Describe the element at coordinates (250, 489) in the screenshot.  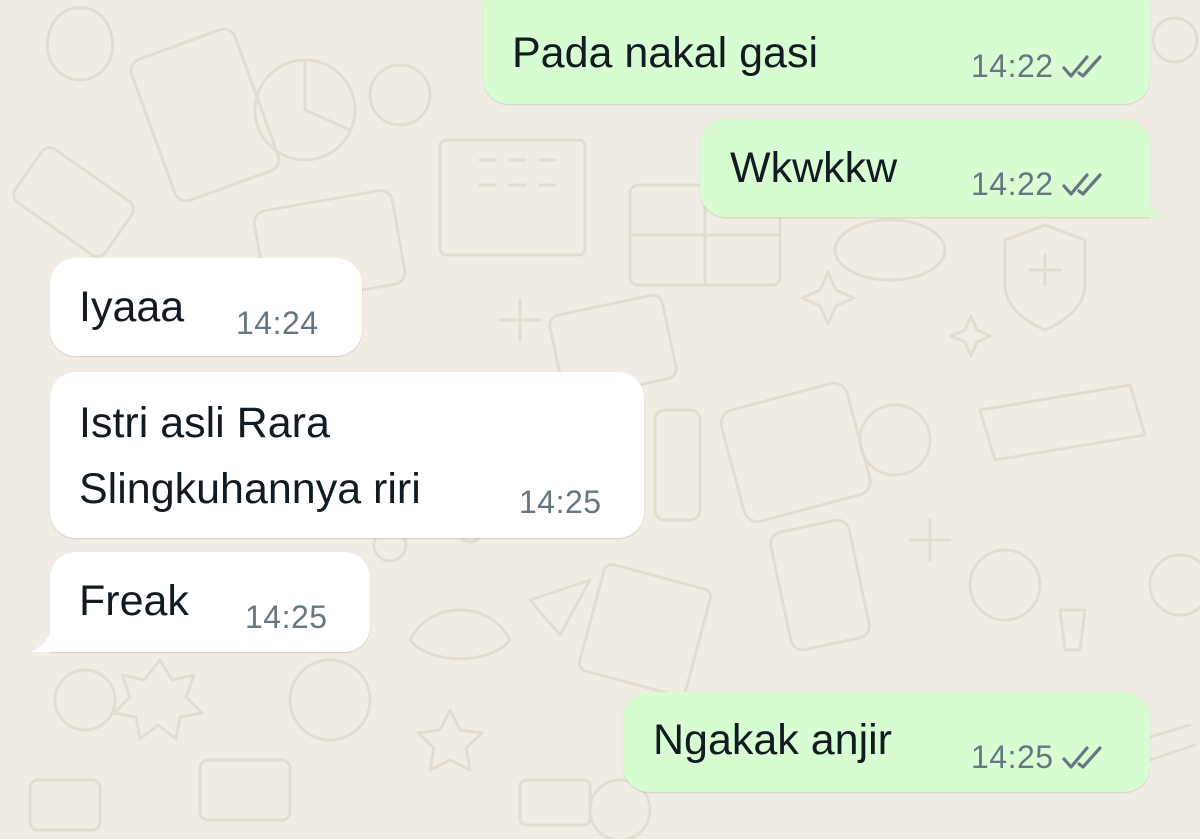
I see `message-text-line: Slingkuhannya riri` at that location.